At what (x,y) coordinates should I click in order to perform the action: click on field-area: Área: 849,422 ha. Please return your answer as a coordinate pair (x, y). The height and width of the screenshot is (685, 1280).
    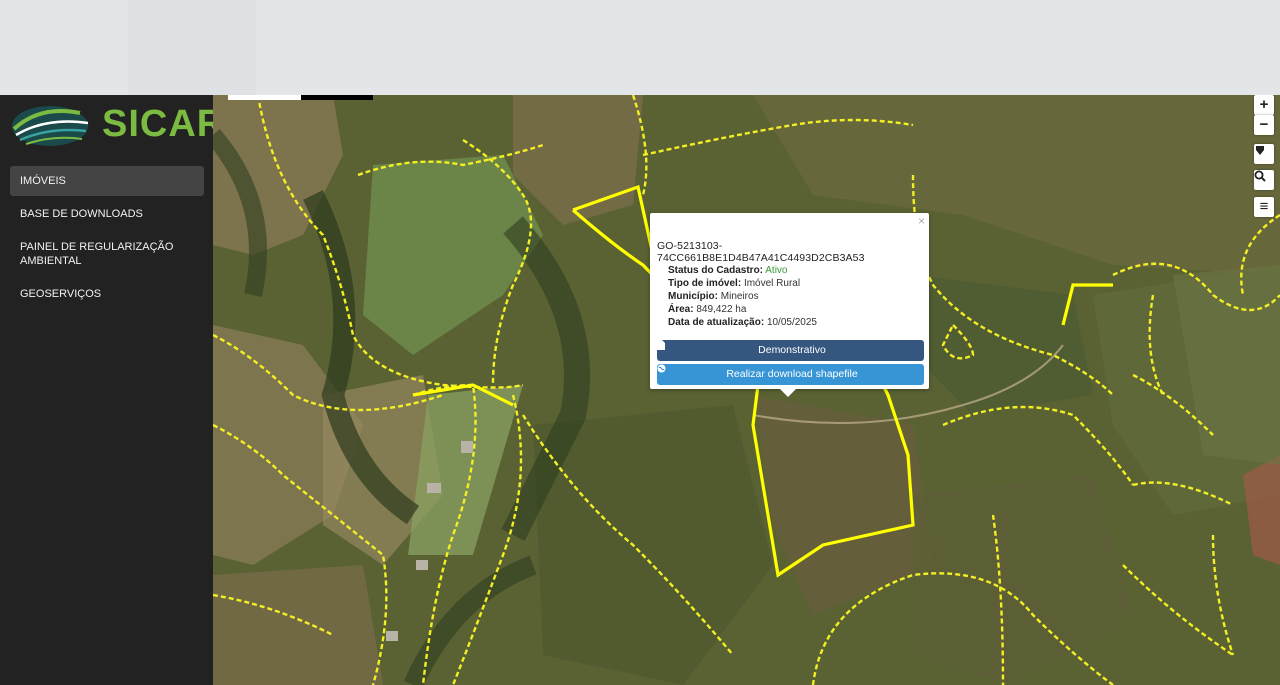
    Looking at the image, I should click on (742, 309).